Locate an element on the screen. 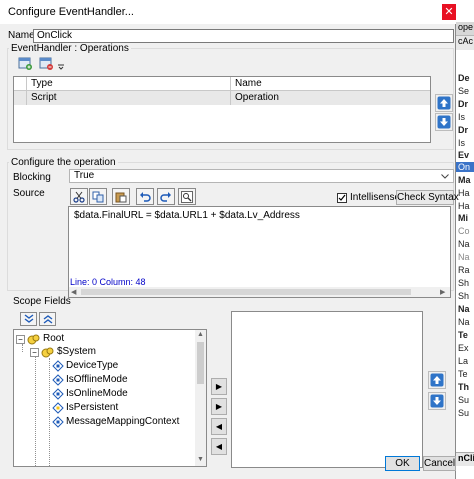  tree-node-devicetype: DeviceType is located at coordinates (85, 366).